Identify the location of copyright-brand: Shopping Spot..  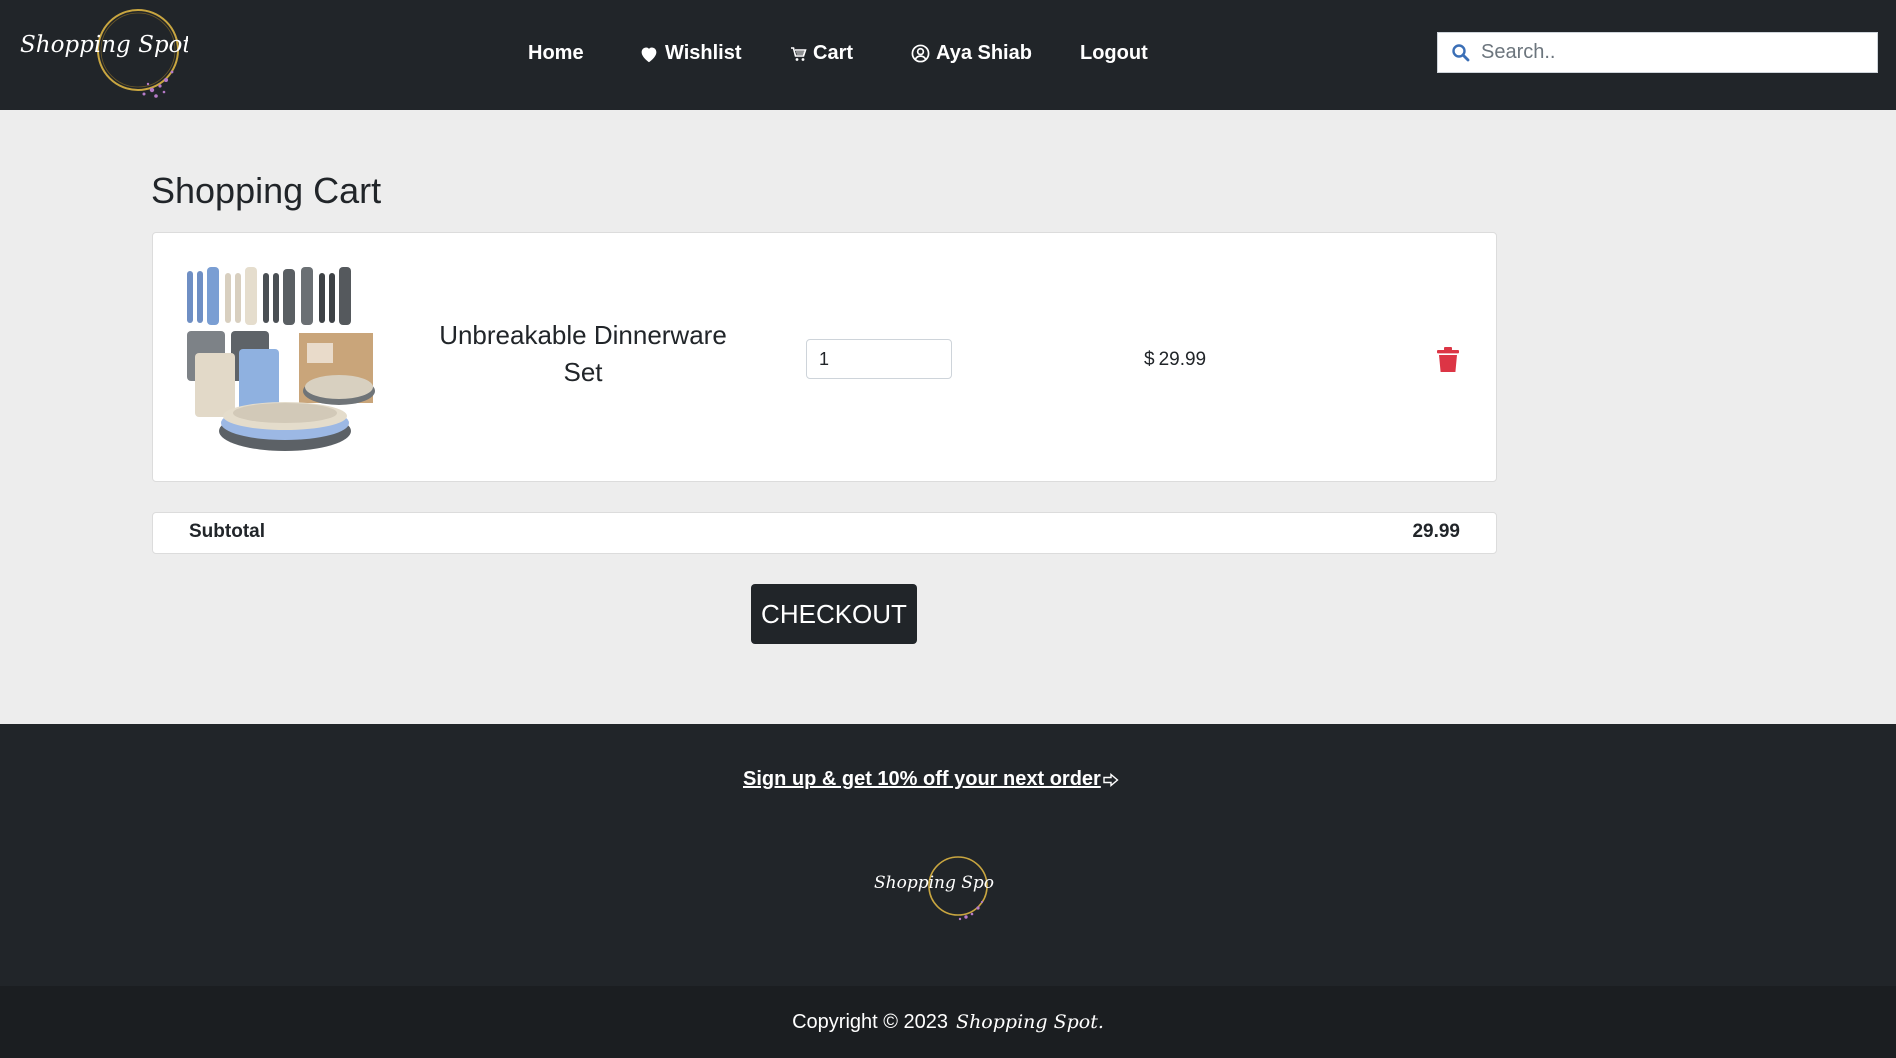
(1030, 1022).